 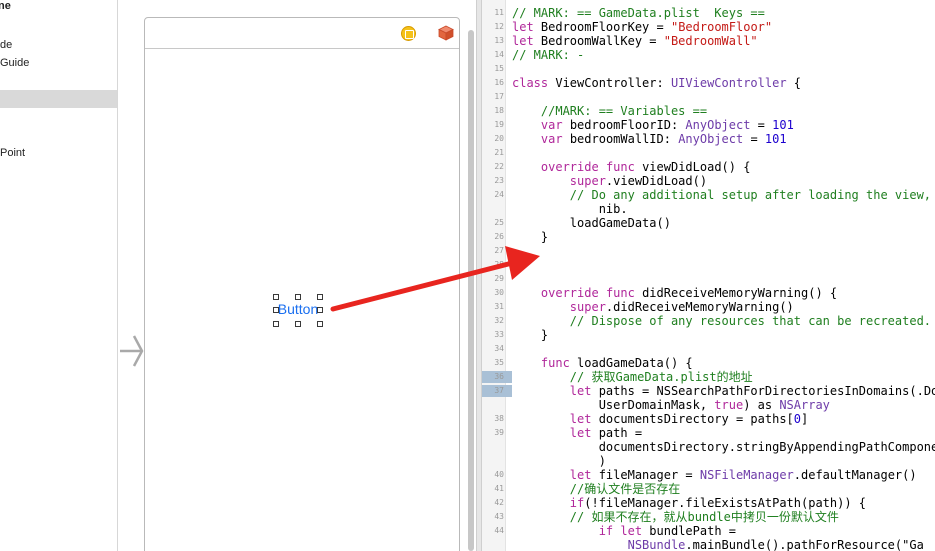 What do you see at coordinates (609, 181) in the screenshot?
I see `code-line: super.viewDidLoad()` at bounding box center [609, 181].